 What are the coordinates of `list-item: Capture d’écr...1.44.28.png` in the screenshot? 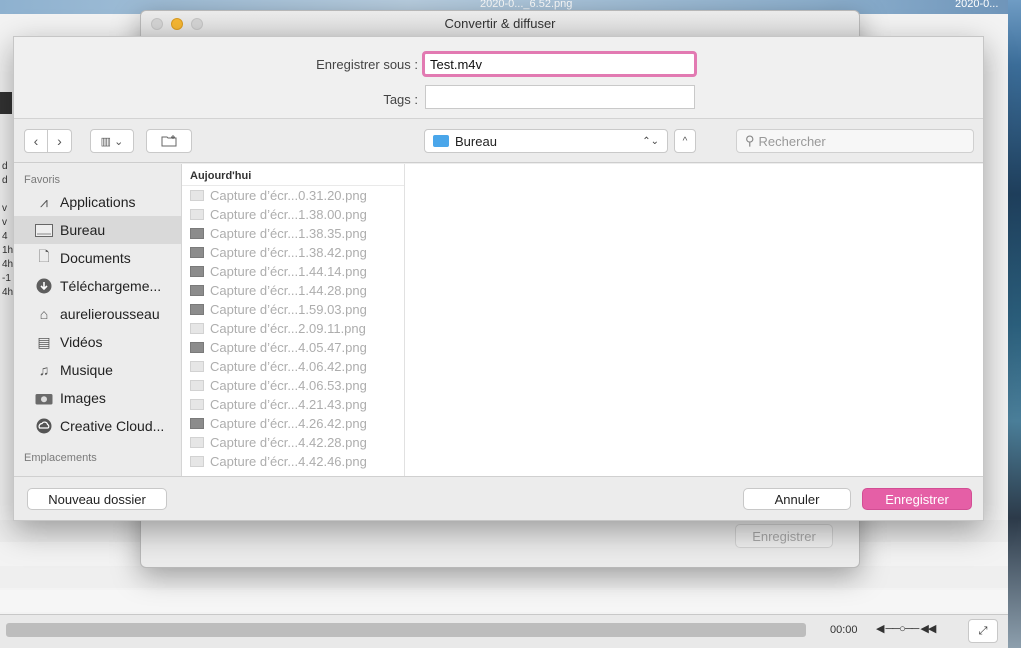 It's located at (293, 290).